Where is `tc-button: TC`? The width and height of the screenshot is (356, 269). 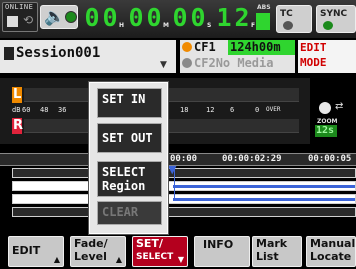
tc-button: TC is located at coordinates (294, 19).